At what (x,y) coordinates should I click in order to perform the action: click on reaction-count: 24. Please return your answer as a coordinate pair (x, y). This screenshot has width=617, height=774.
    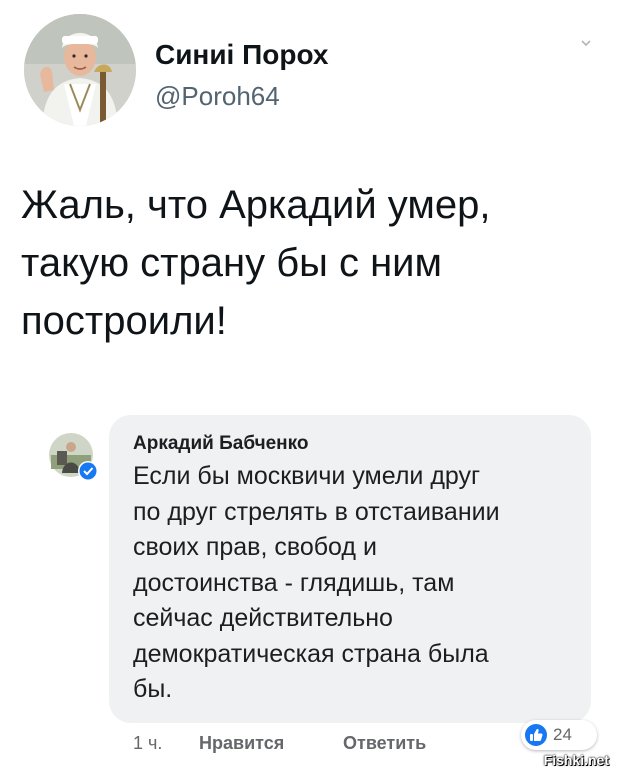
    Looking at the image, I should click on (562, 734).